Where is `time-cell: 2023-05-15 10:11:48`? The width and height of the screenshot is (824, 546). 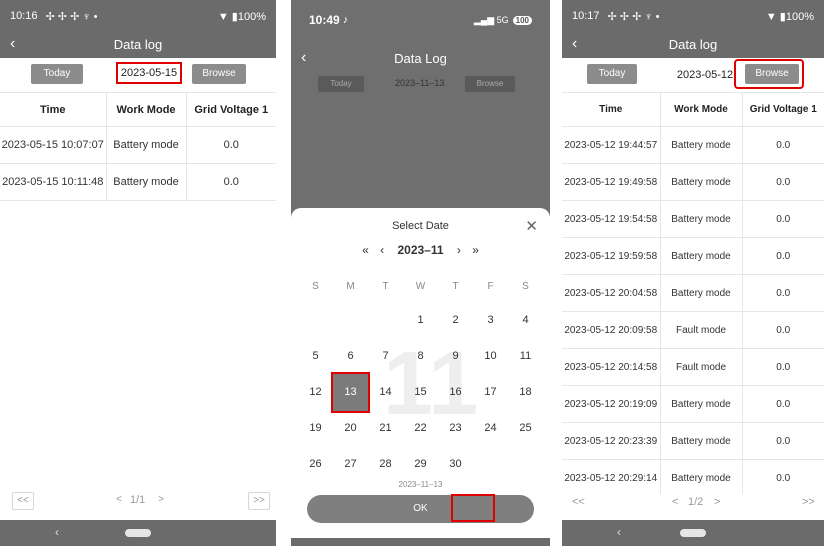
time-cell: 2023-05-15 10:11:48 is located at coordinates (53, 182).